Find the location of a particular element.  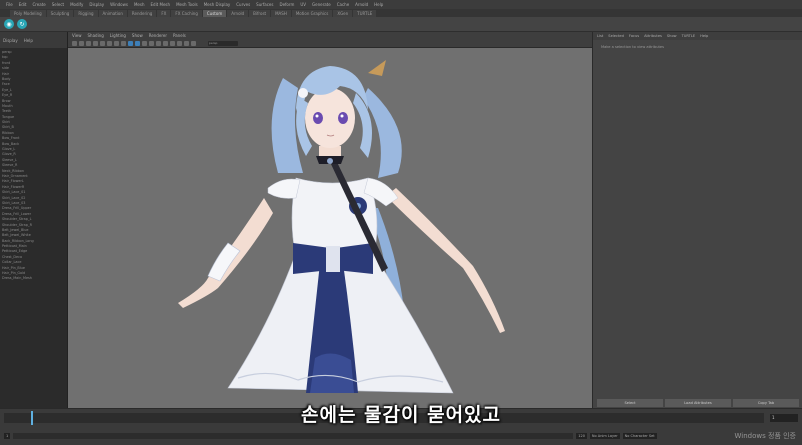

attr-tab-help: Help is located at coordinates (704, 36).